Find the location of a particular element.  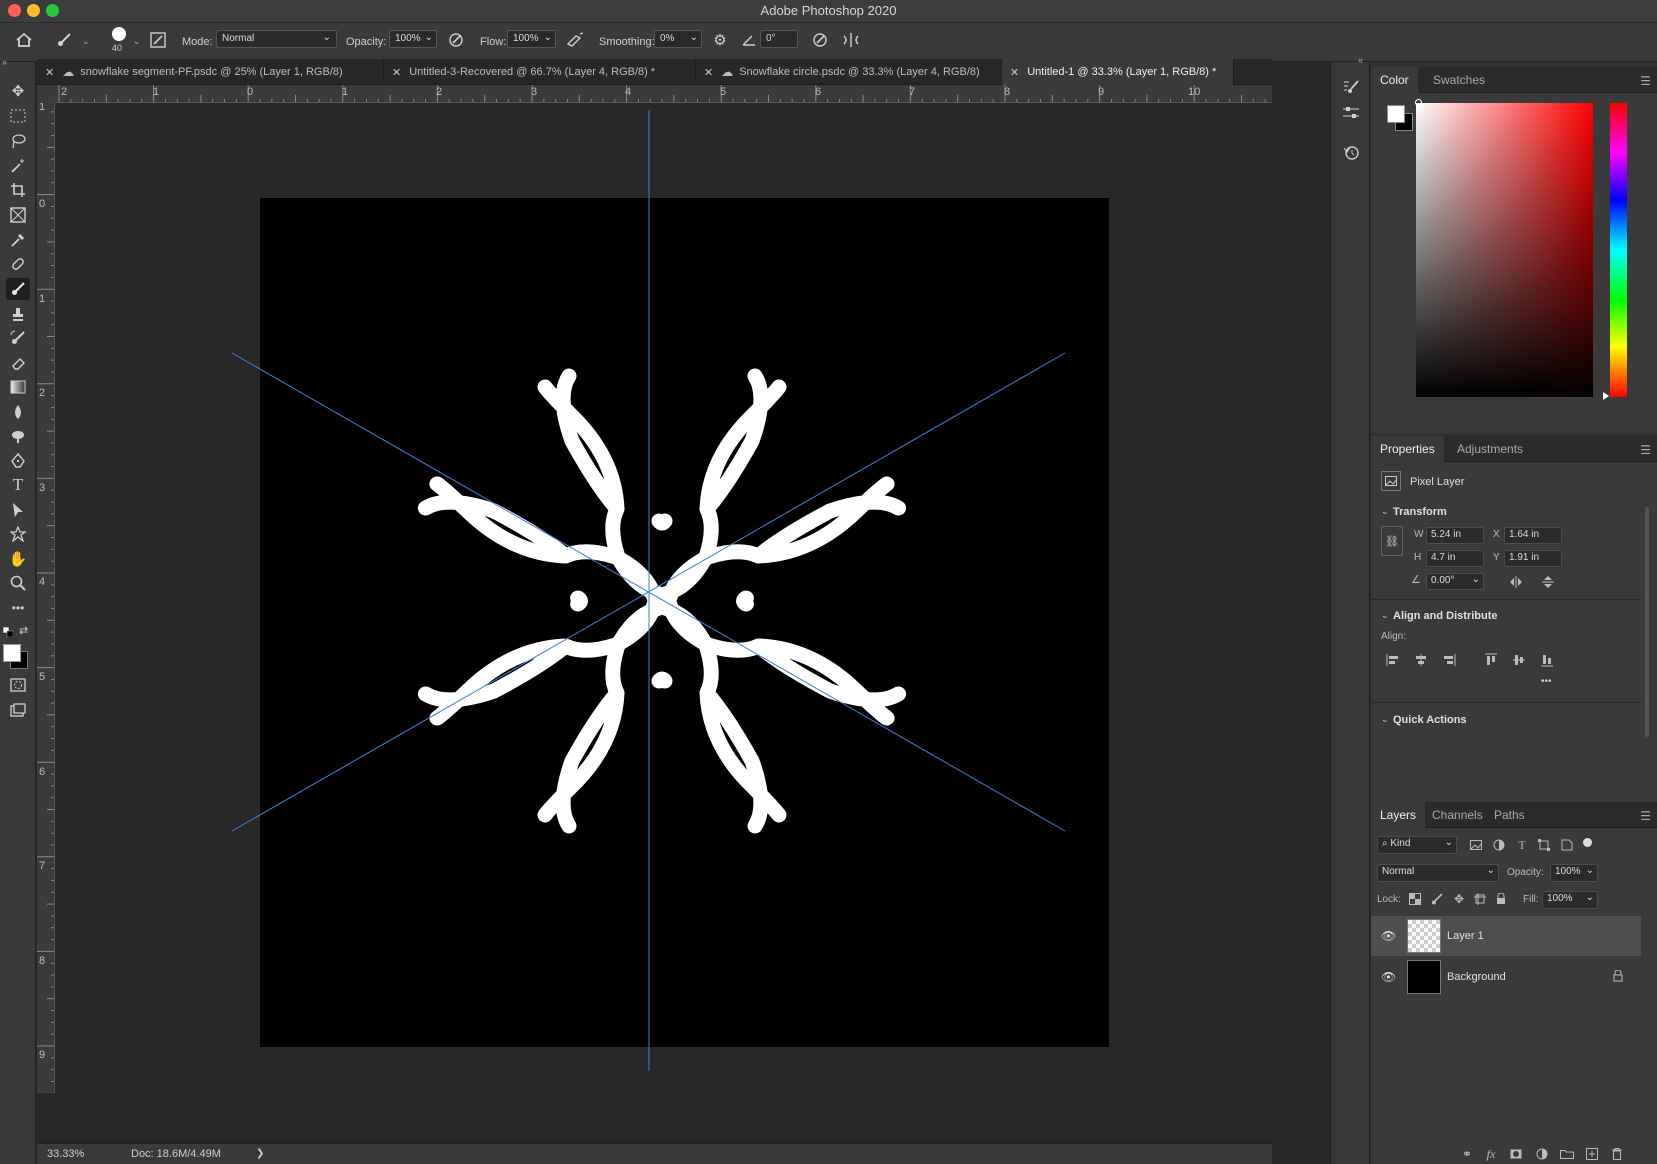

layer-filter-select: ⌕ Kind ⌄ is located at coordinates (1417, 845).